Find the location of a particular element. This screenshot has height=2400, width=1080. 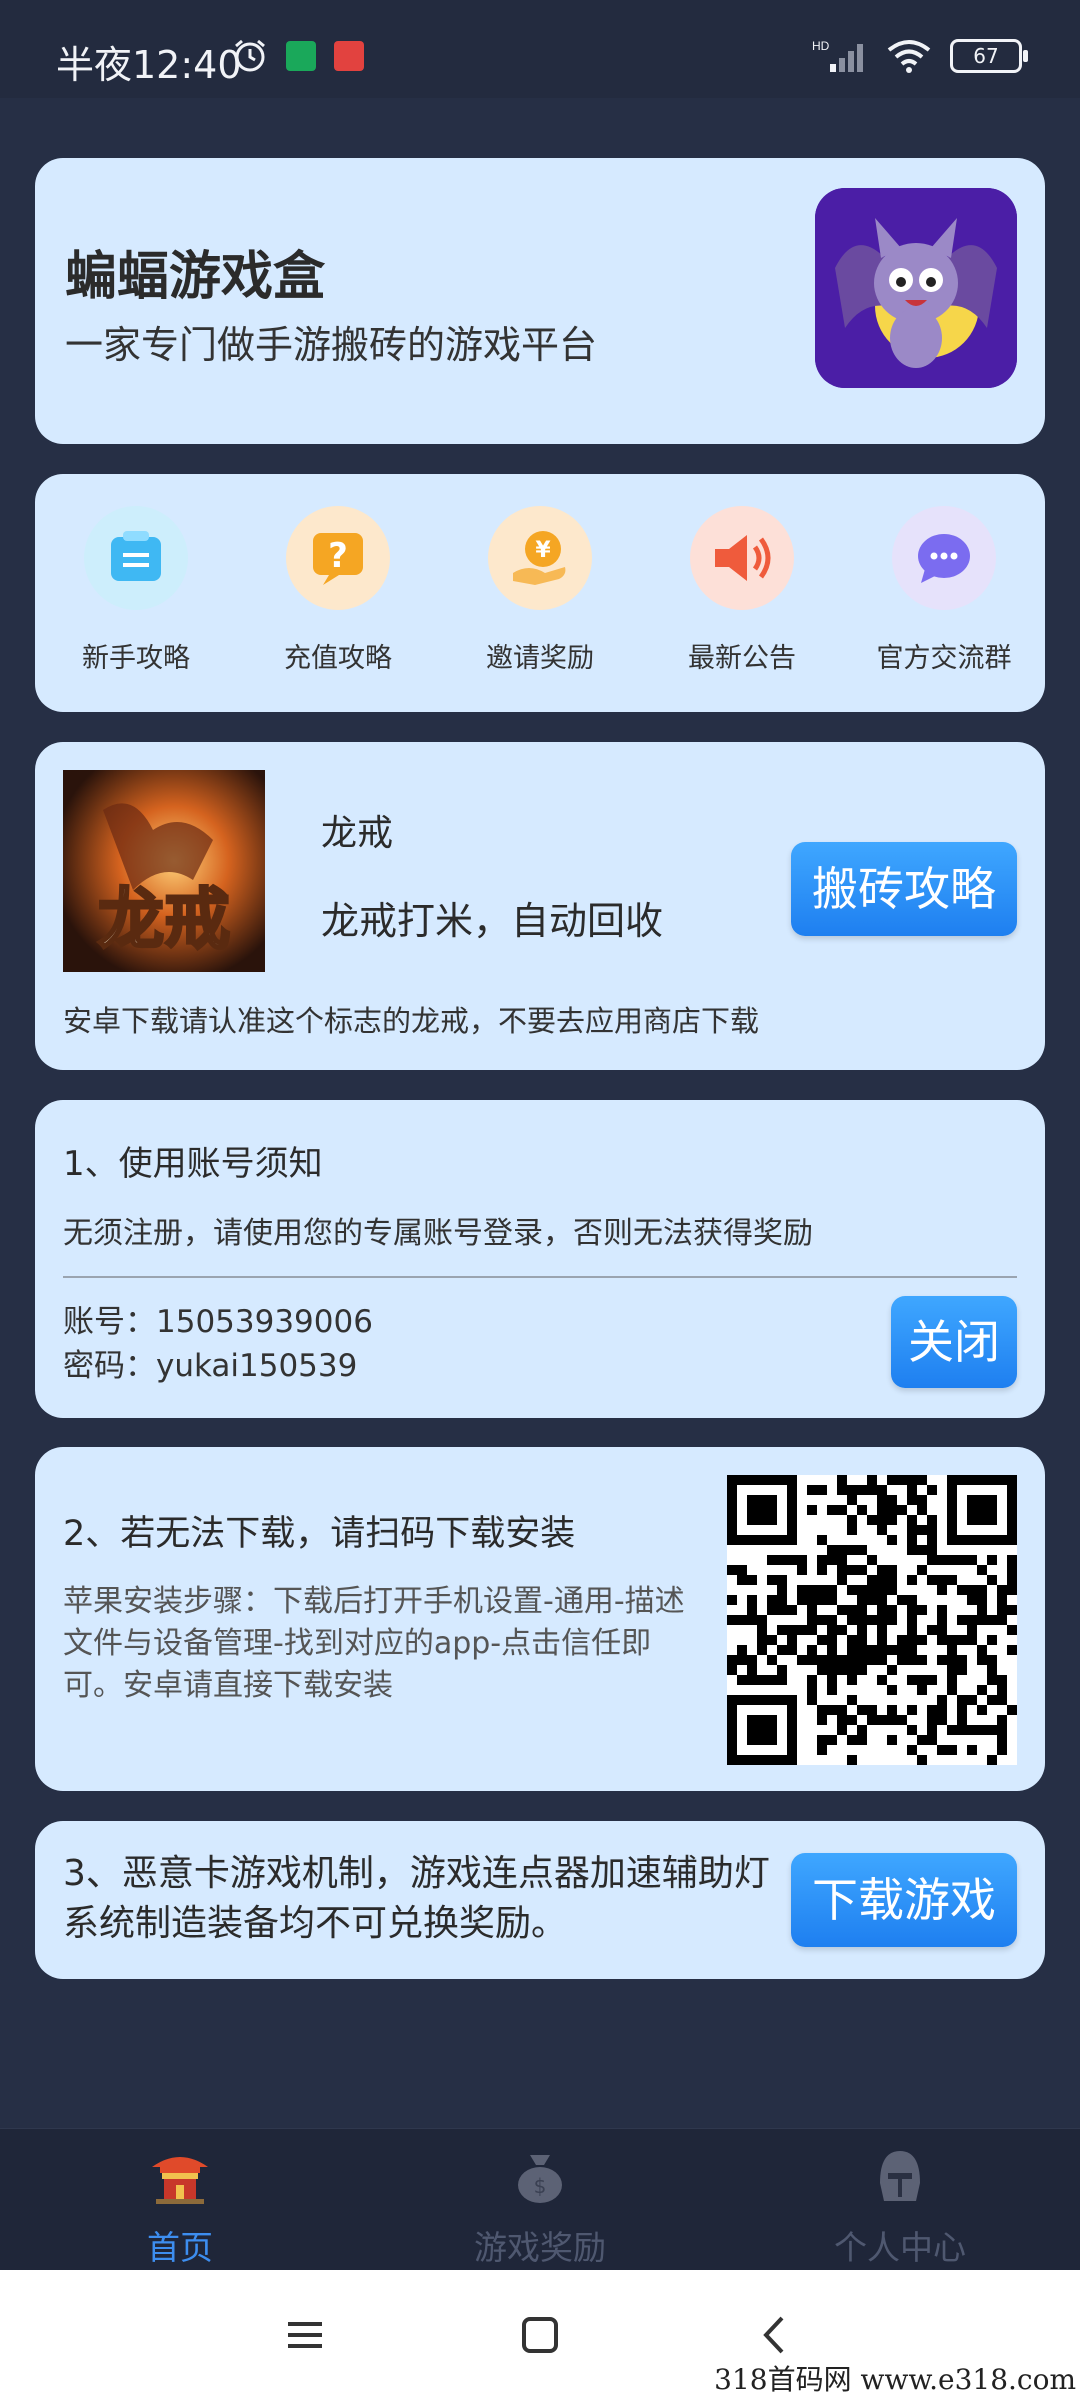

home-icon is located at coordinates (540, 2335).